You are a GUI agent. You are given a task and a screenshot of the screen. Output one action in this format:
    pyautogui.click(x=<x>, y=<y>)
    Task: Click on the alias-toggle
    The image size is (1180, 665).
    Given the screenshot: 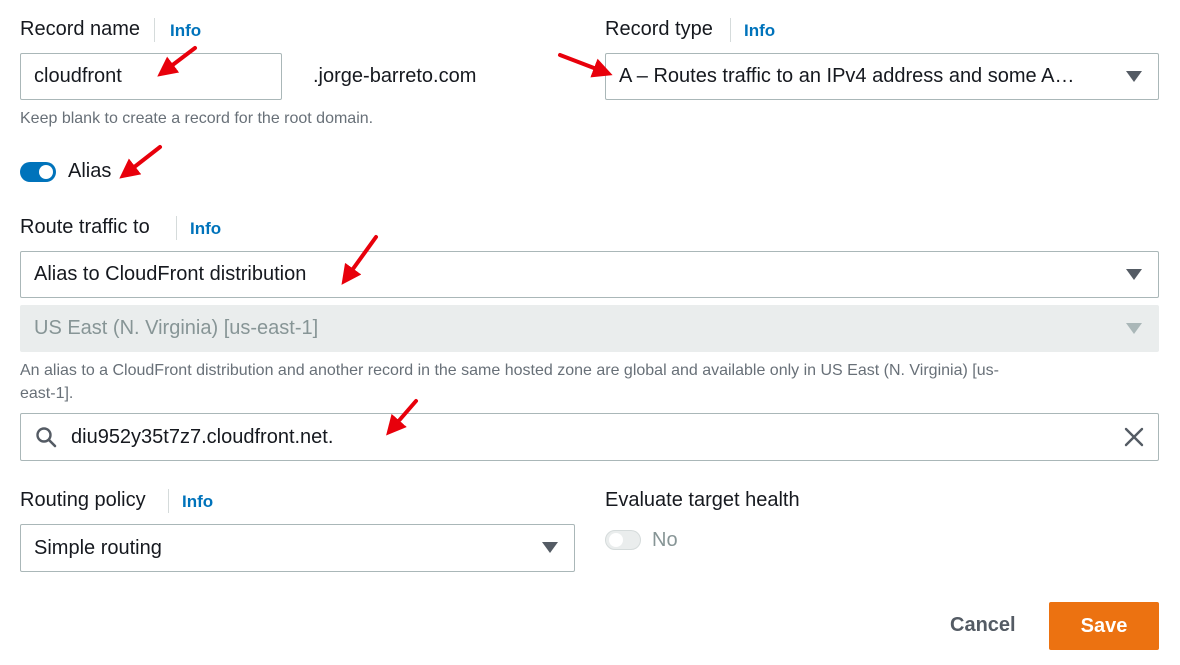 What is the action you would take?
    pyautogui.click(x=38, y=172)
    